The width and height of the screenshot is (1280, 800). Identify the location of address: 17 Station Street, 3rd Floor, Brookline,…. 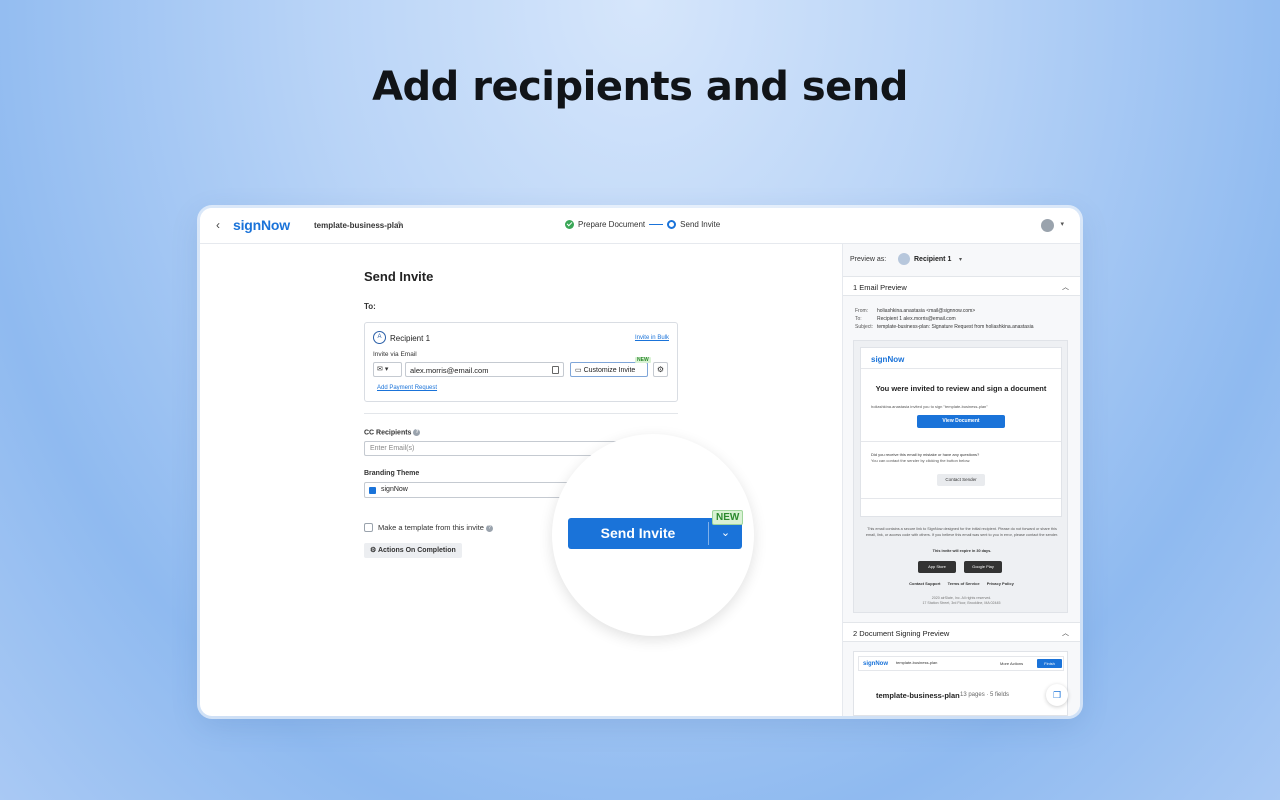
(961, 603).